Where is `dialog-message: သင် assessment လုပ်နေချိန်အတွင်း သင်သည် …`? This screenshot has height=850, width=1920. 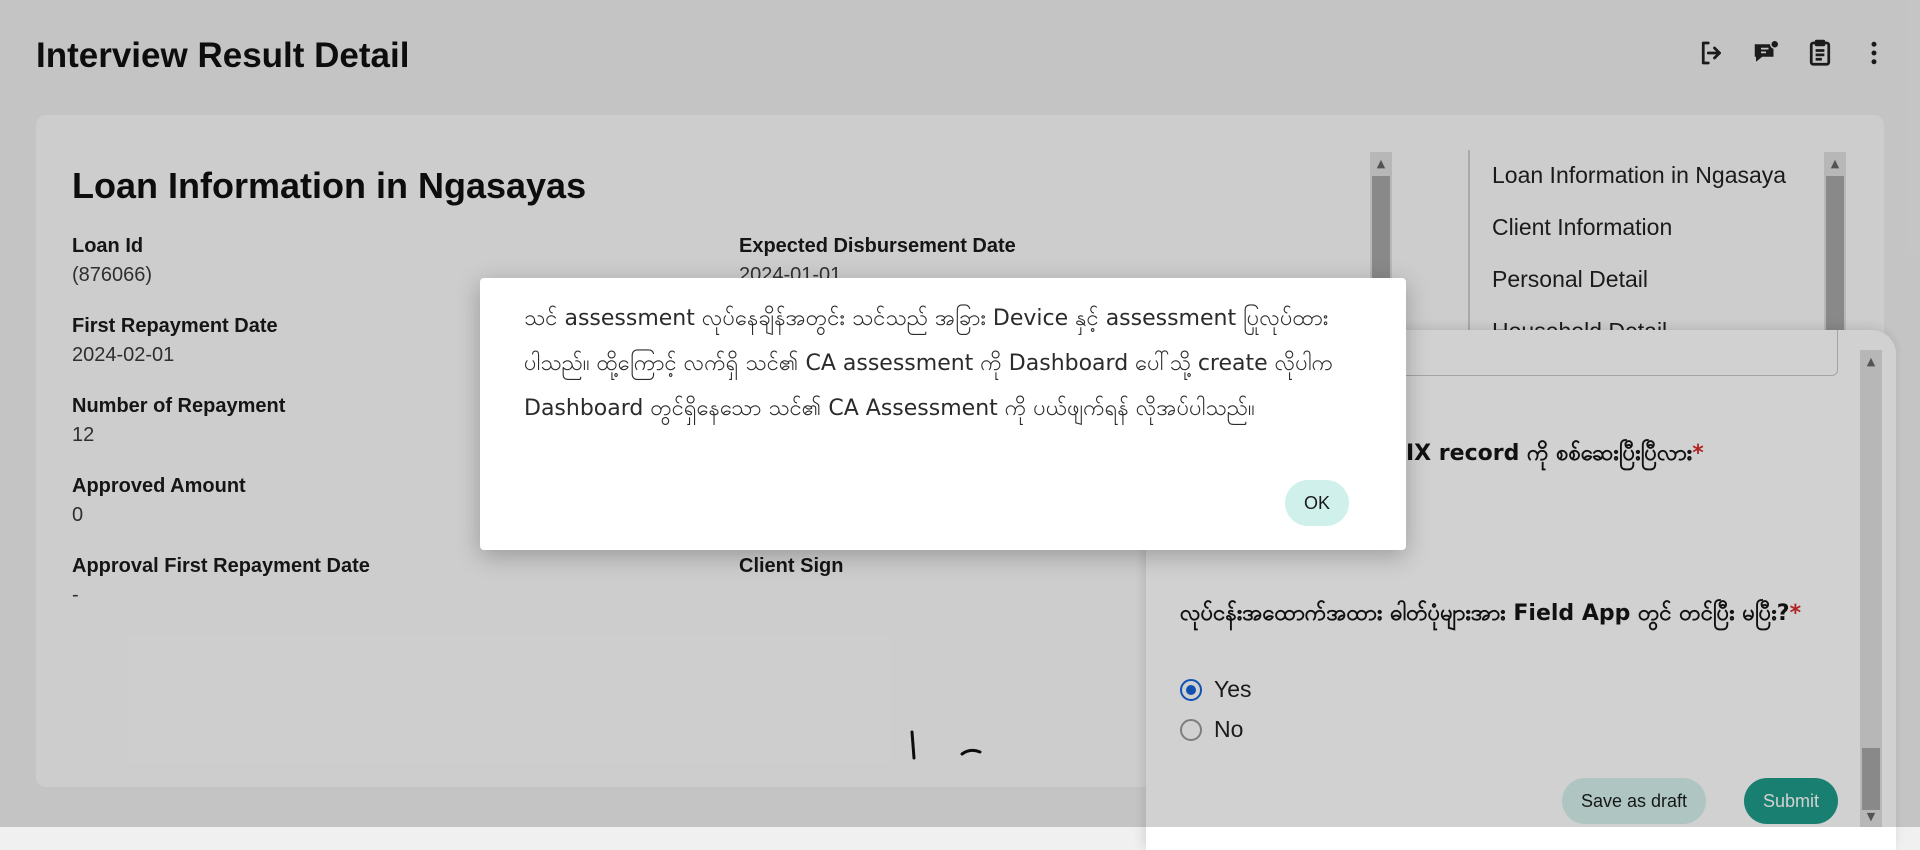 dialog-message: သင် assessment လုပ်နေချိန်အတွင်း သင်သည် … is located at coordinates (929, 363).